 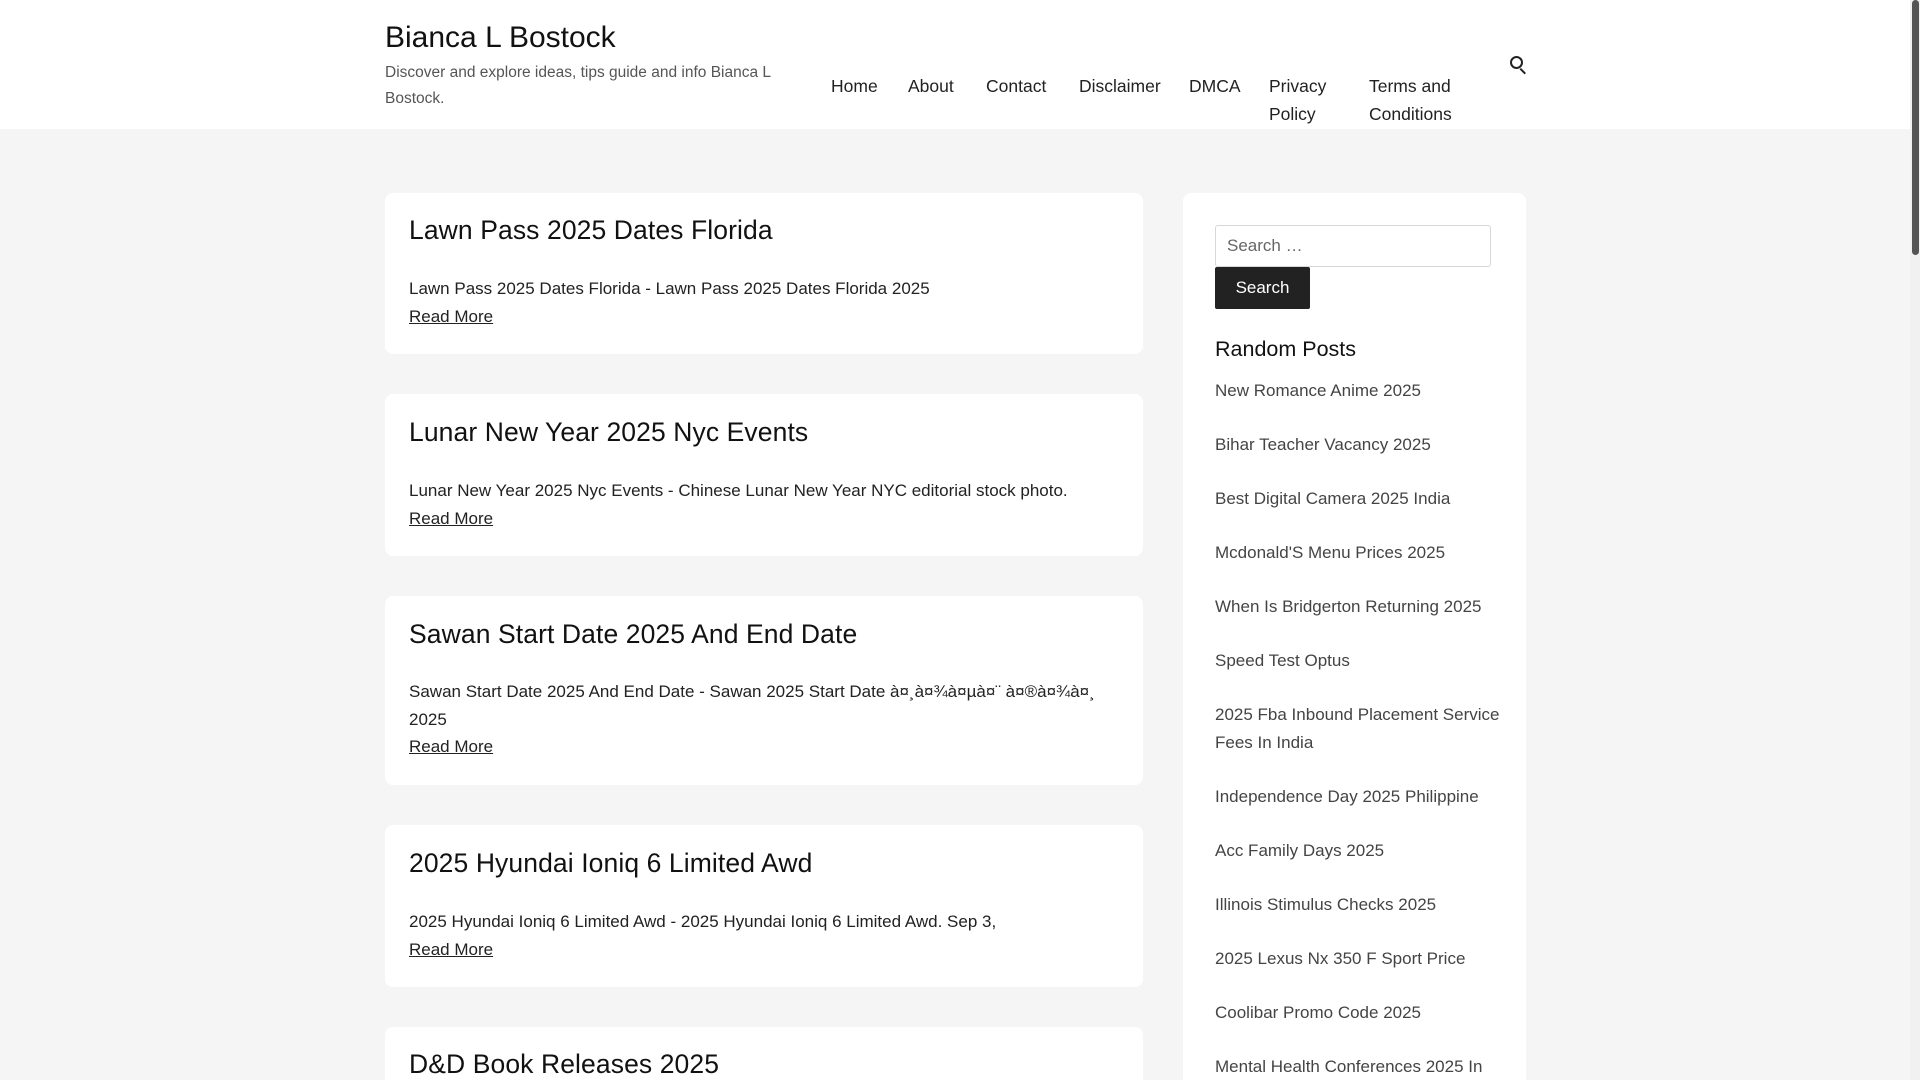 What do you see at coordinates (633, 634) in the screenshot?
I see `post-title: Sawan Start Date 2025 And End Date` at bounding box center [633, 634].